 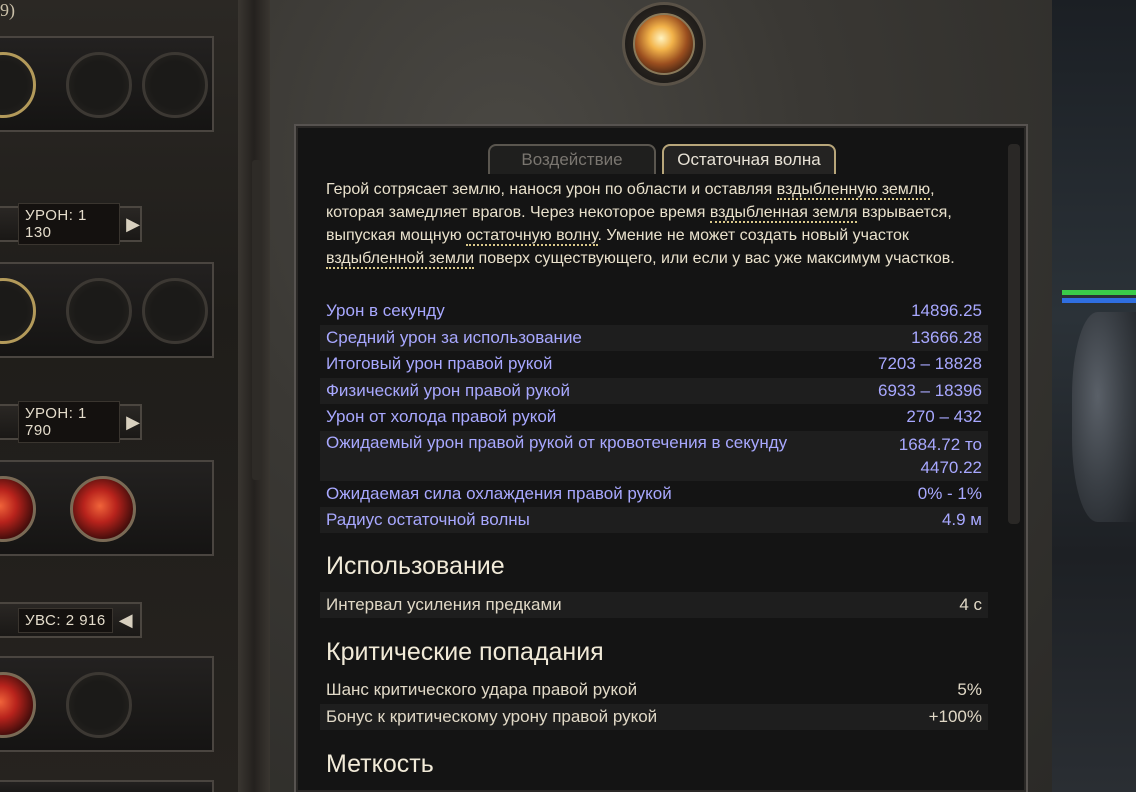 I want to click on damage-bar: УРОН: 1 130 ▶, so click(x=71, y=224).